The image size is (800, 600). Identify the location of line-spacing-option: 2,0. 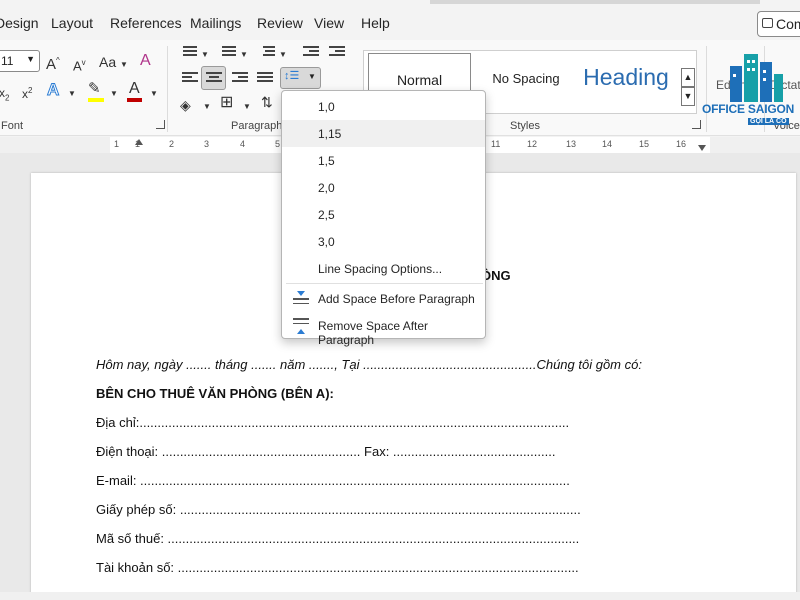
(383, 187).